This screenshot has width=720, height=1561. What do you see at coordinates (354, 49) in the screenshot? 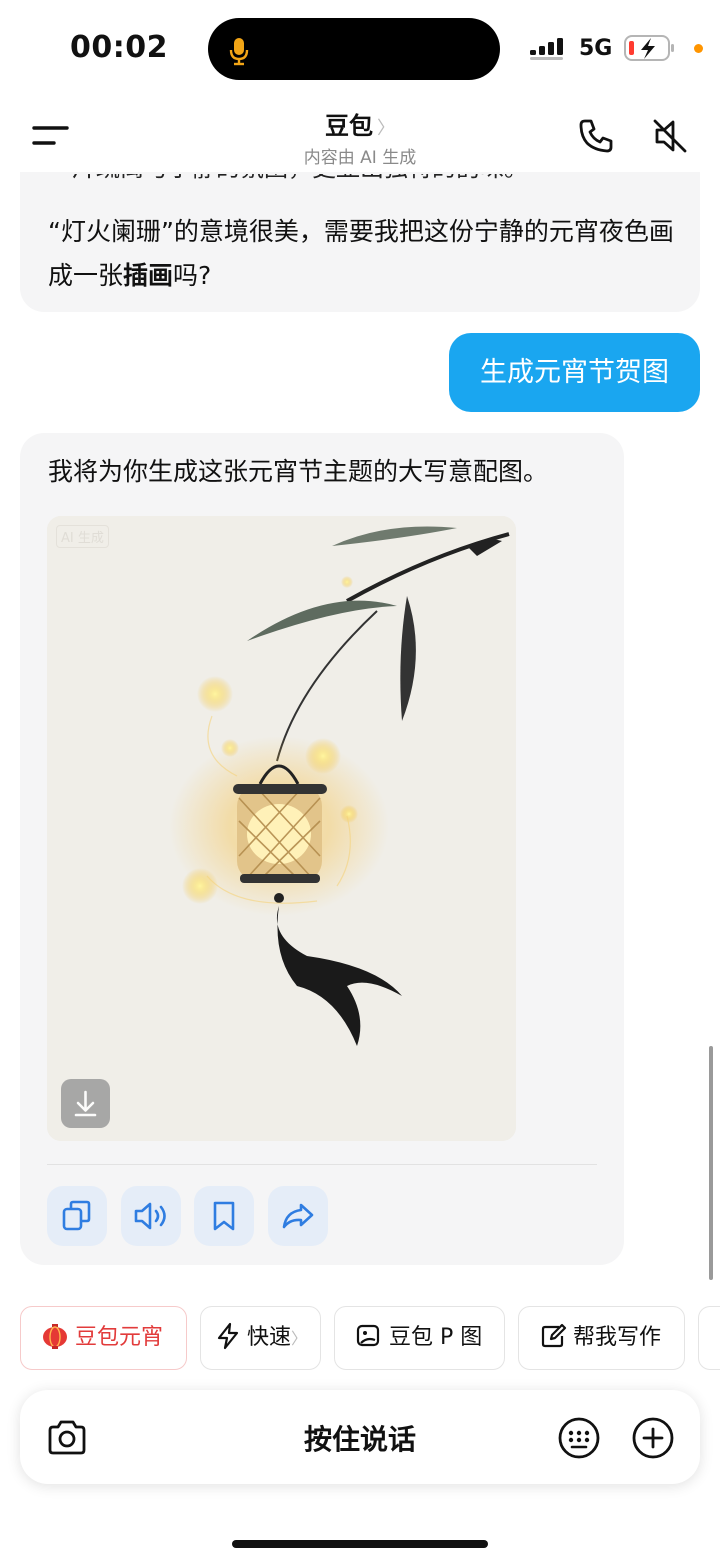
I see `dynamic-island` at bounding box center [354, 49].